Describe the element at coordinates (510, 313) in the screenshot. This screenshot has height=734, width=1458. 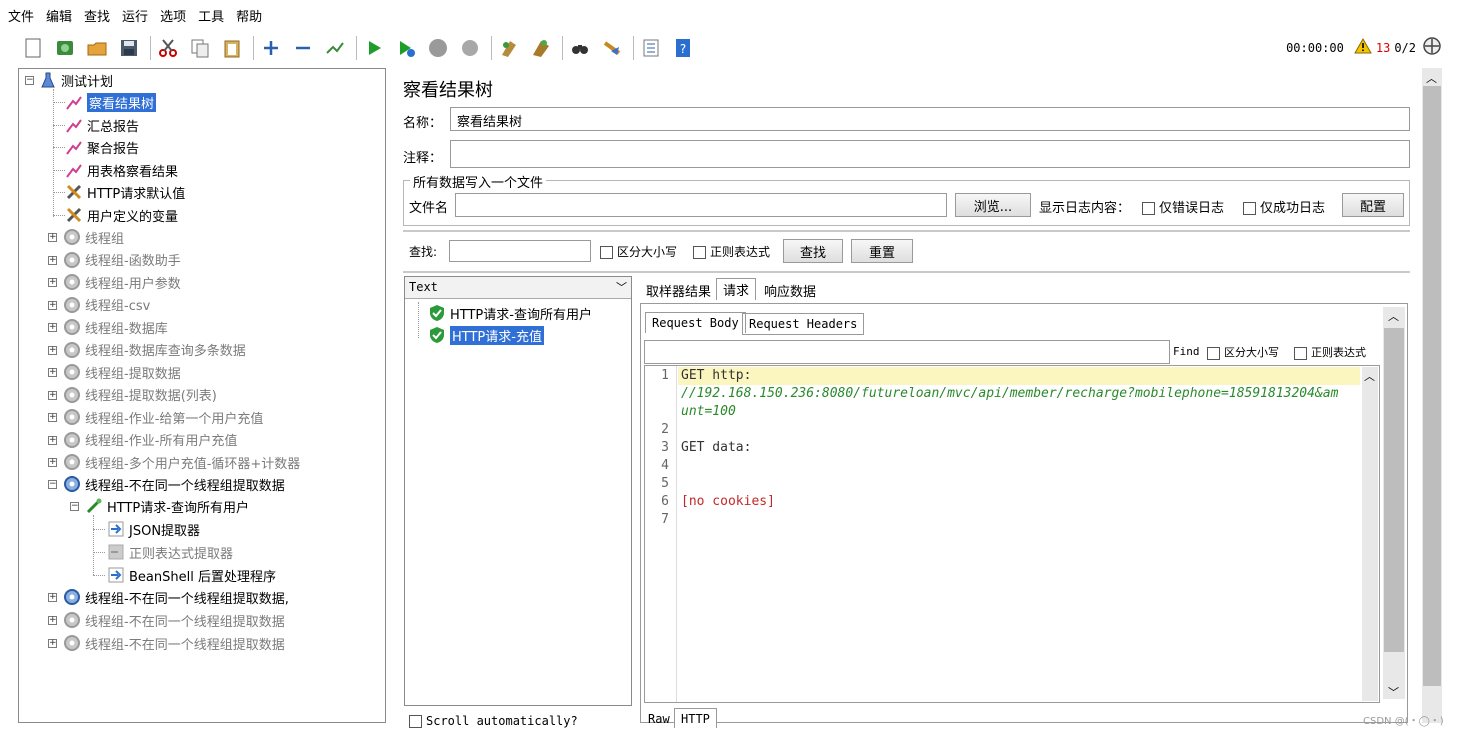
I see `result-item: HTTP请求-查询所有用户` at that location.